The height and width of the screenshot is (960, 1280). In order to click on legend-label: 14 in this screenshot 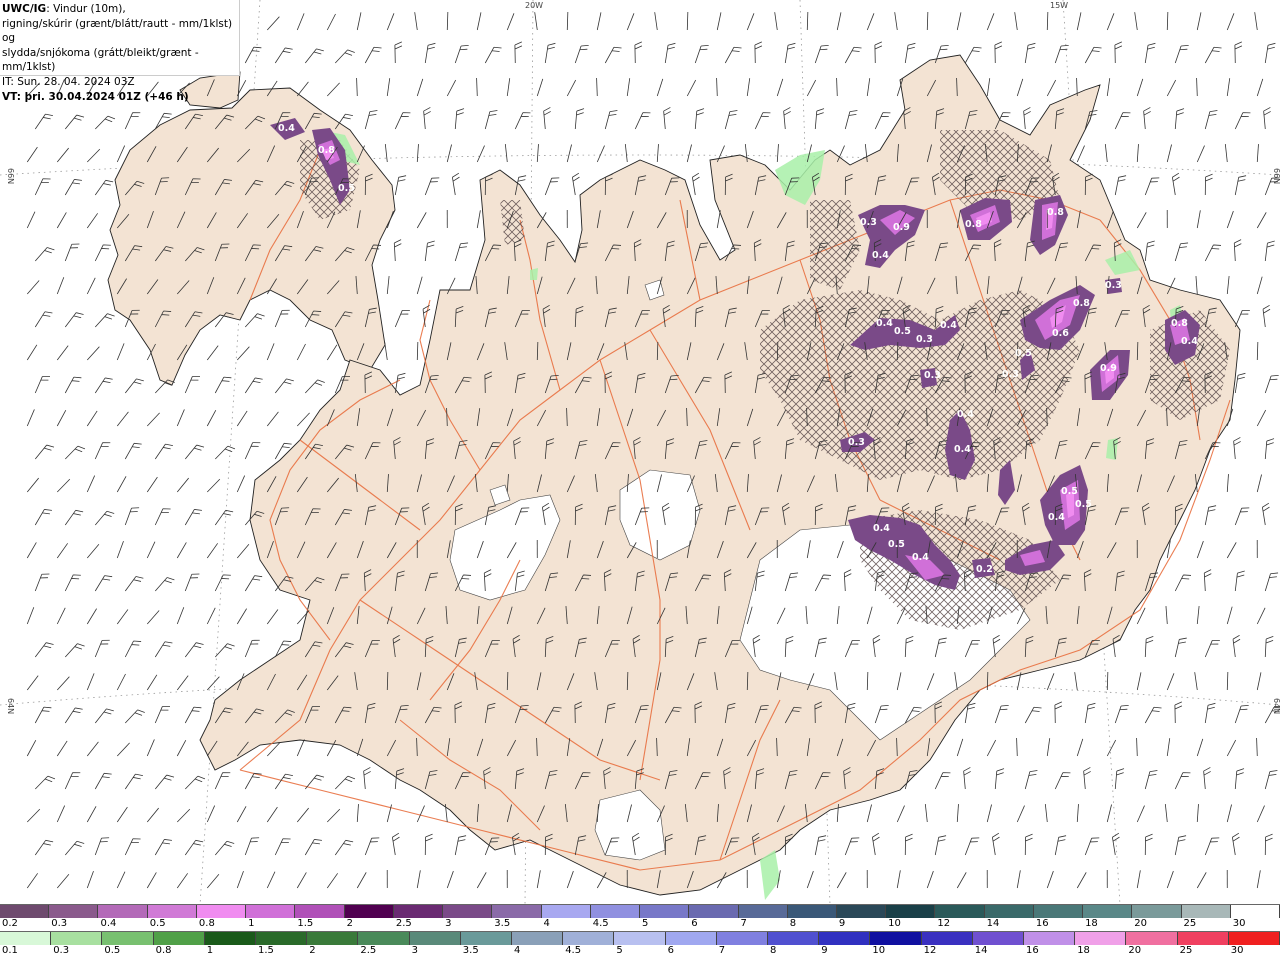, I will do `click(981, 950)`.